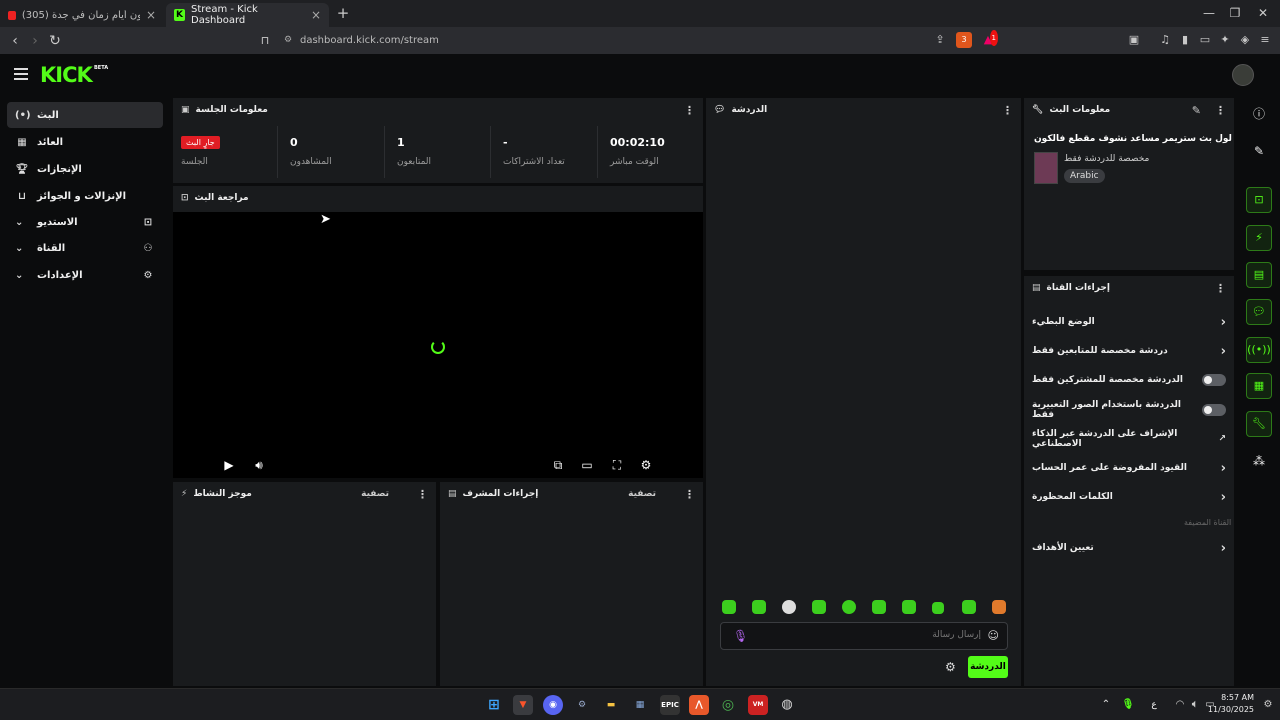  I want to click on forward-button: ›, so click(35, 41).